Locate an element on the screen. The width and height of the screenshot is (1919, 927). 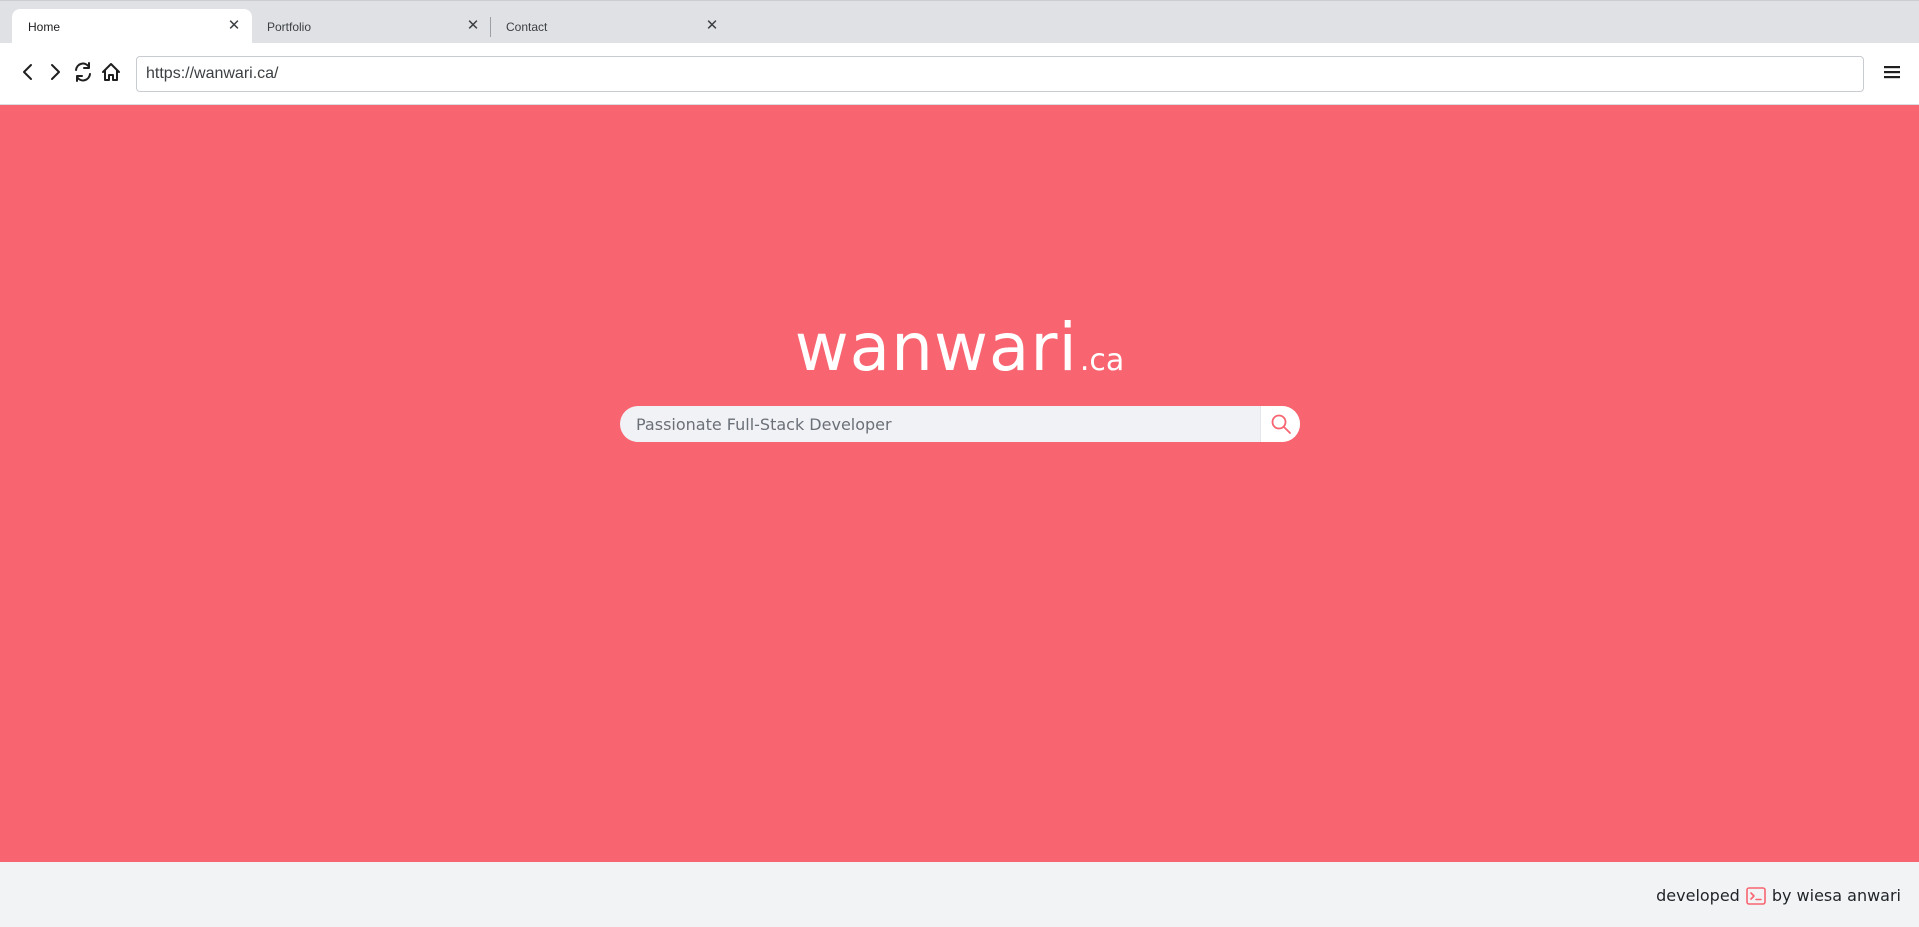
search-bar is located at coordinates (960, 424).